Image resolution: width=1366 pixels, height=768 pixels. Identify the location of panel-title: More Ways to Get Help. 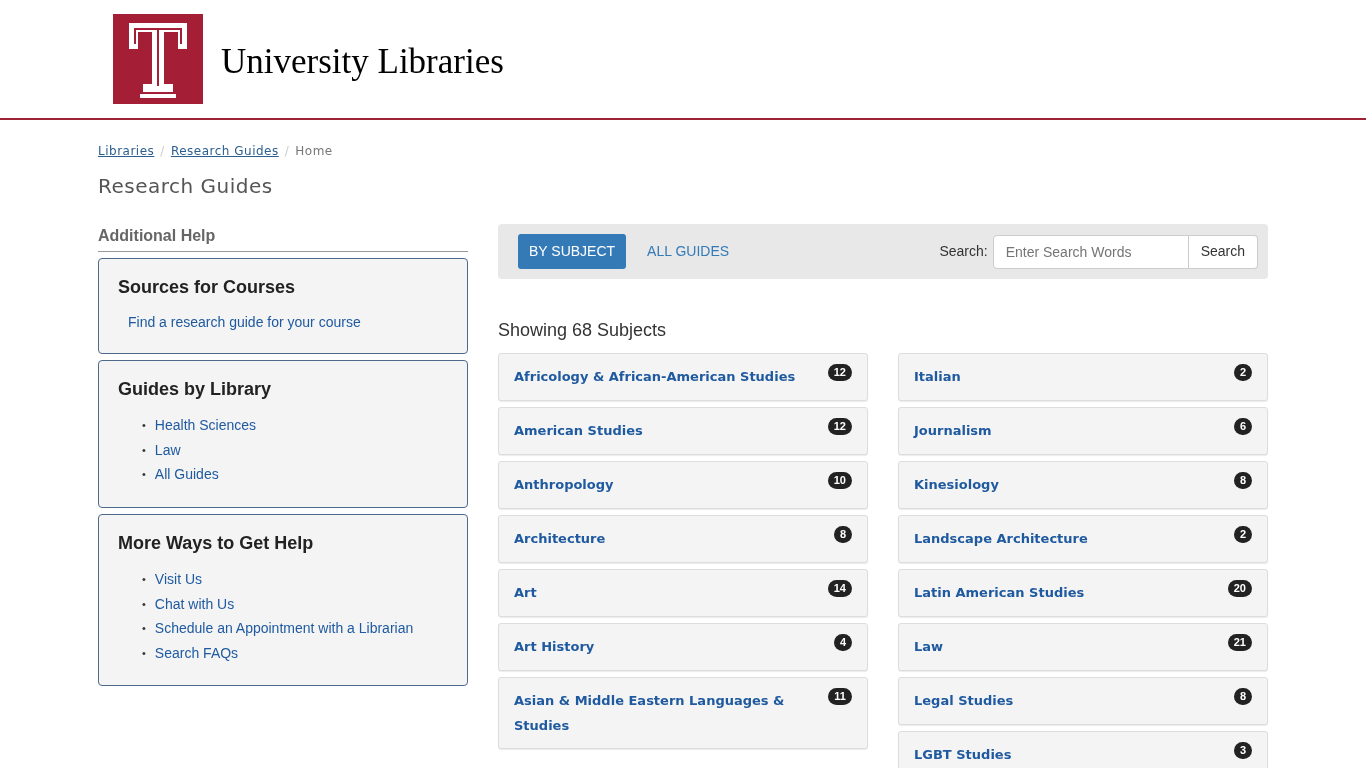
(216, 543).